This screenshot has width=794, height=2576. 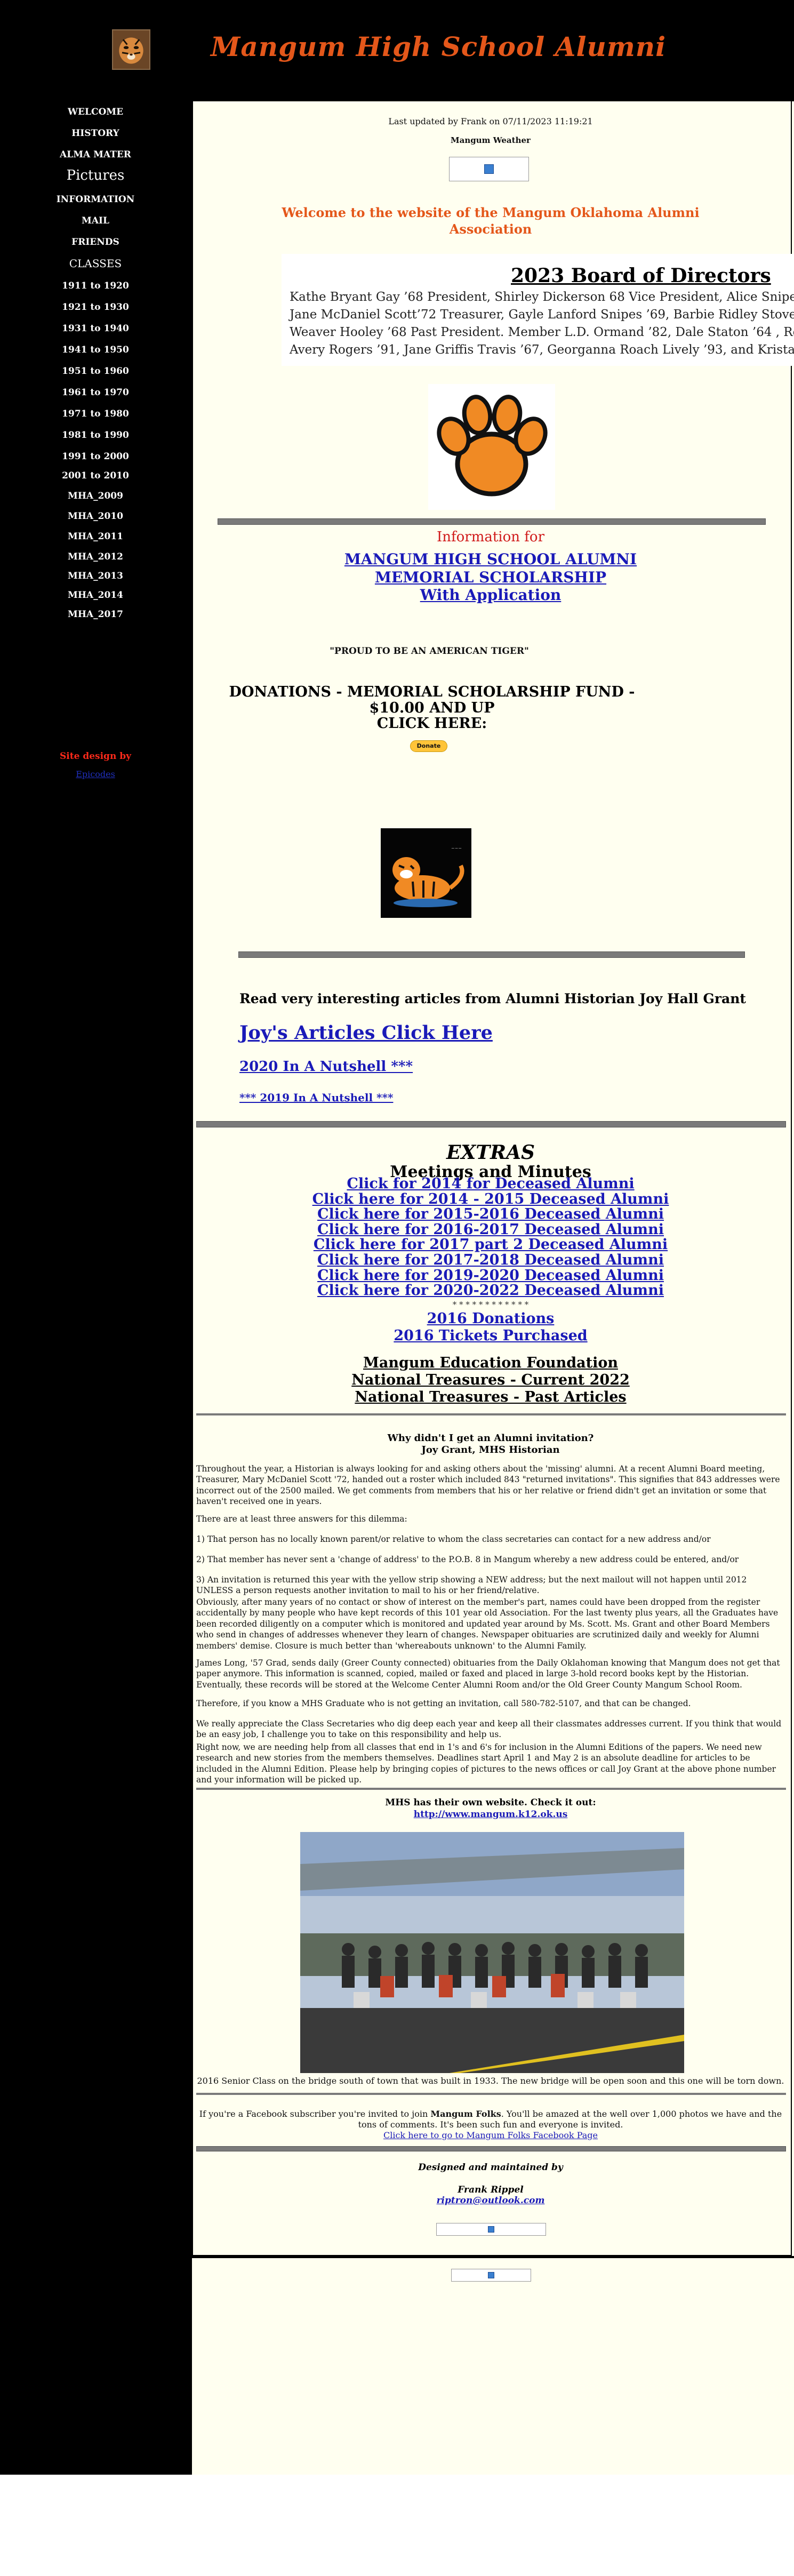 What do you see at coordinates (95, 774) in the screenshot?
I see `site-design-link: Epicodes` at bounding box center [95, 774].